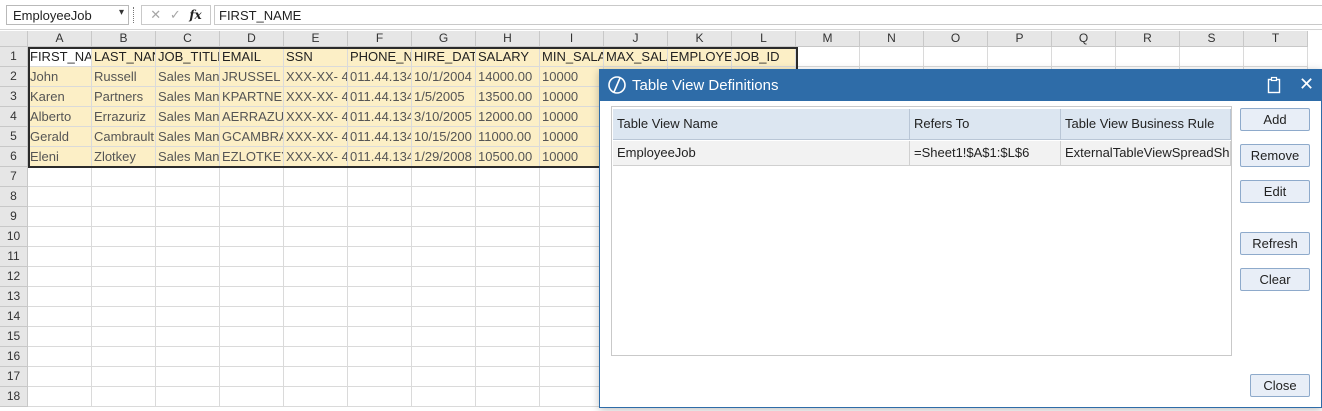 The height and width of the screenshot is (411, 1322). What do you see at coordinates (444, 257) in the screenshot?
I see `cell-g11` at bounding box center [444, 257].